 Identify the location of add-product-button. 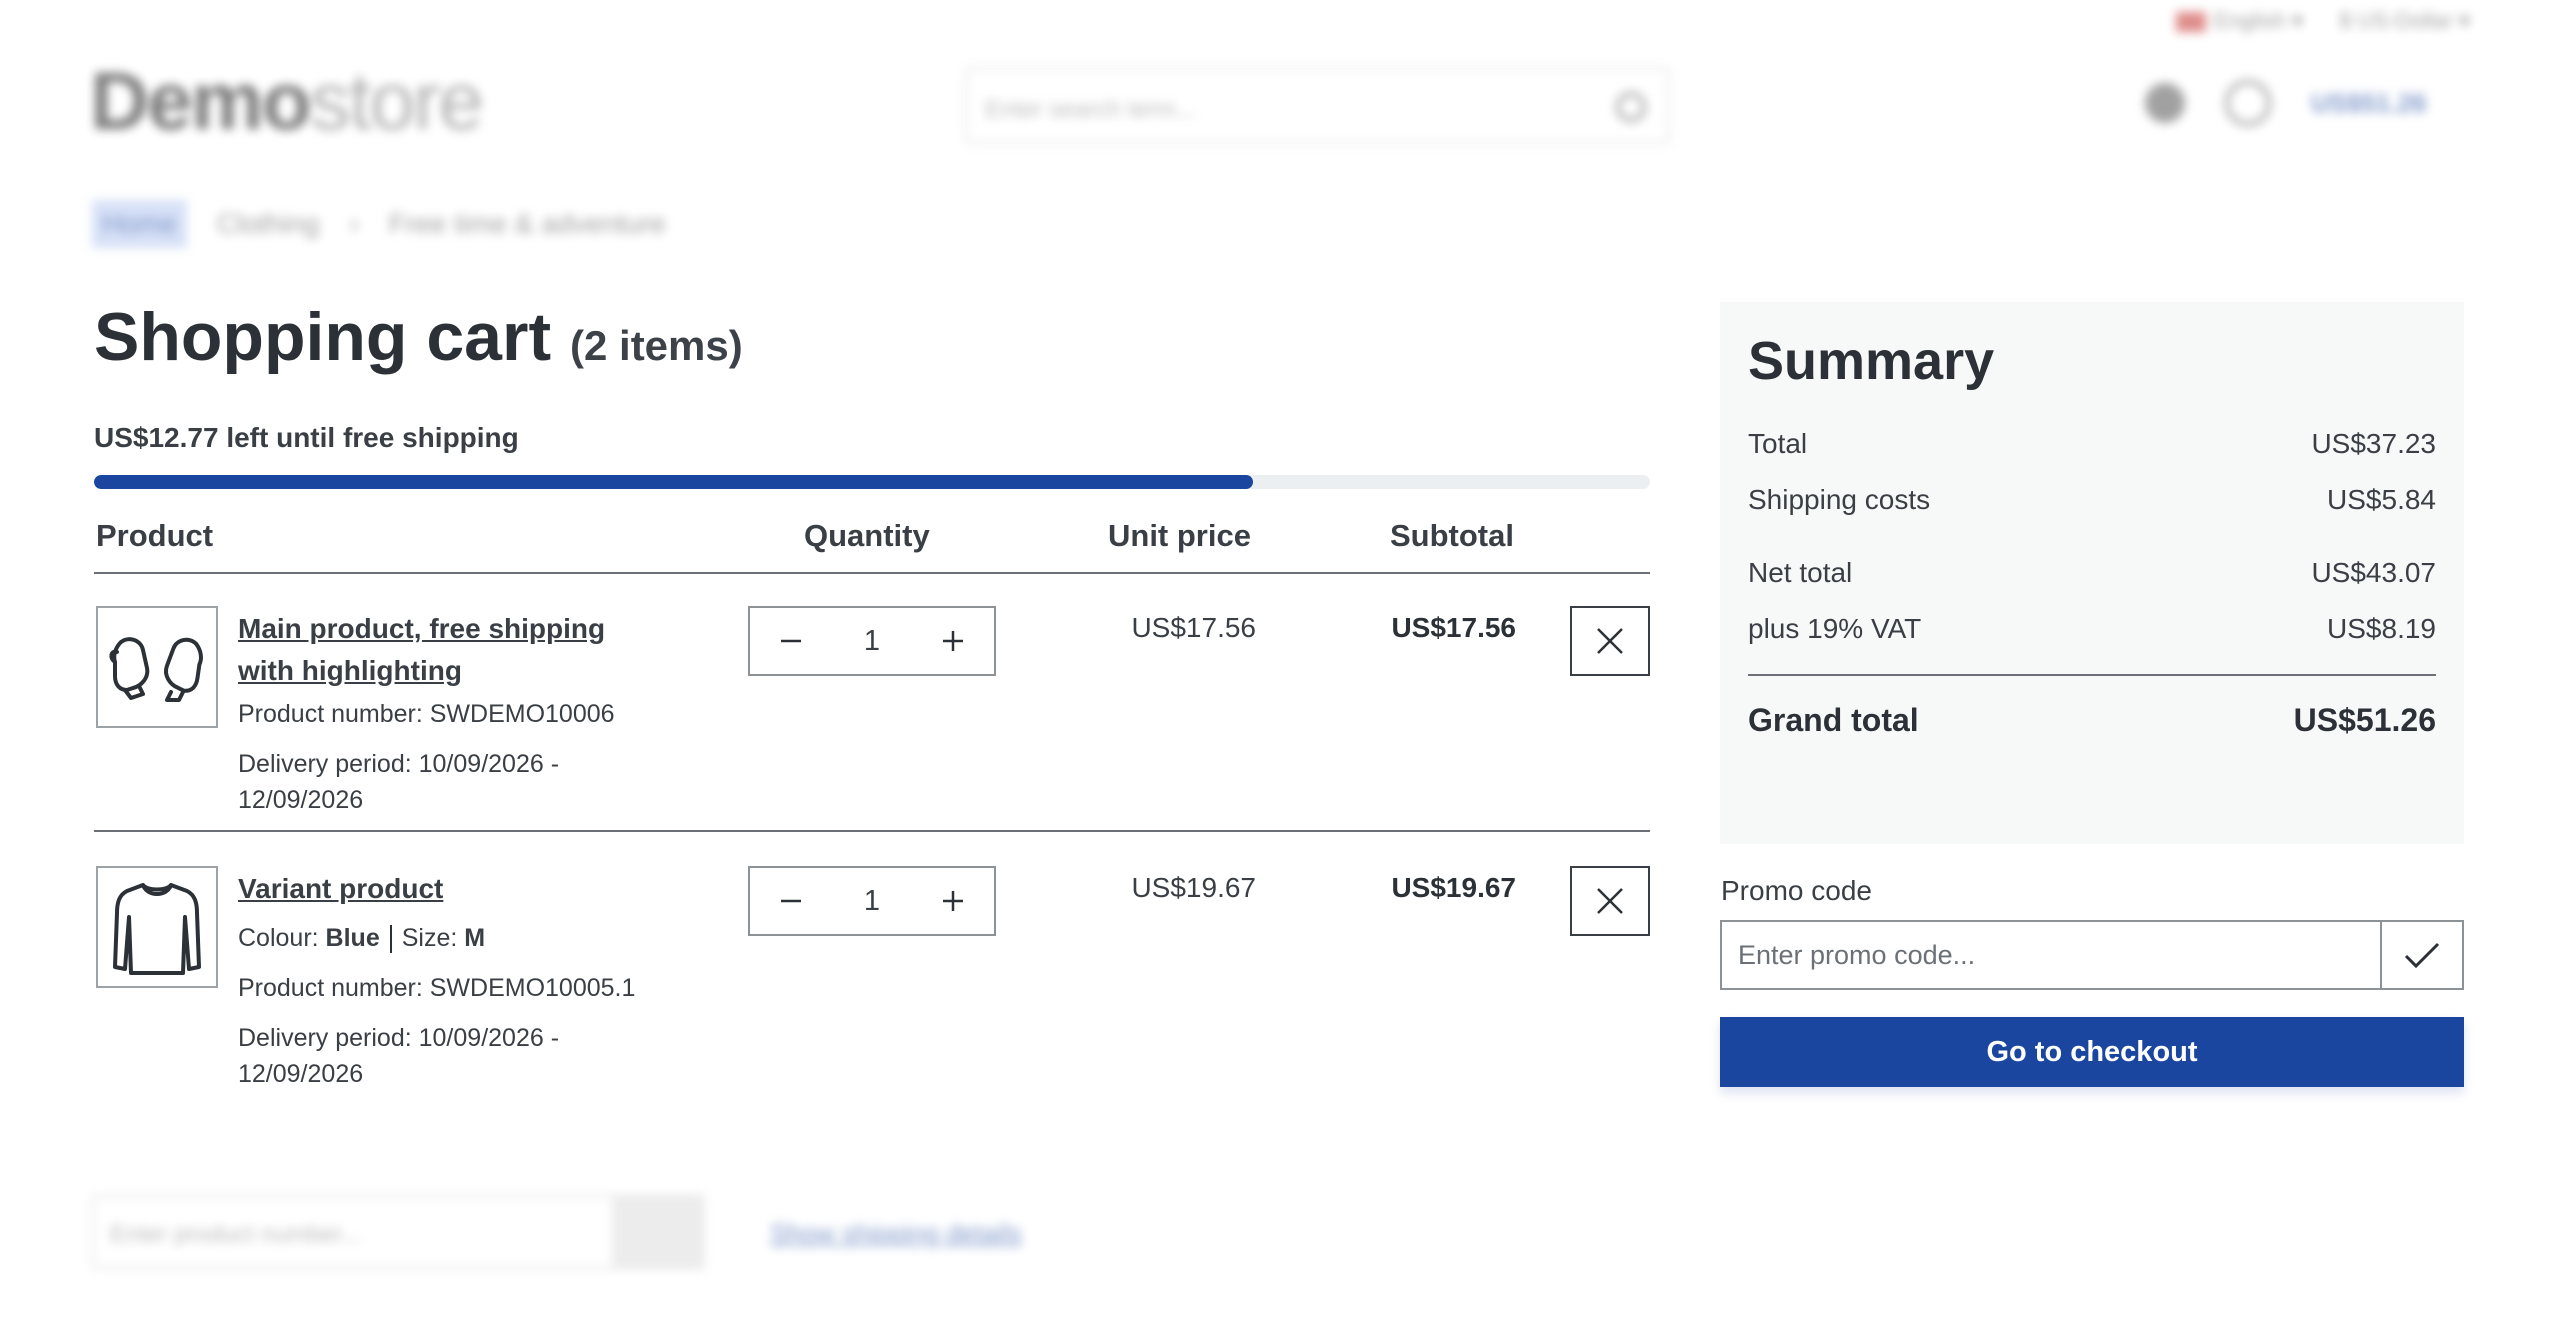
(657, 1232).